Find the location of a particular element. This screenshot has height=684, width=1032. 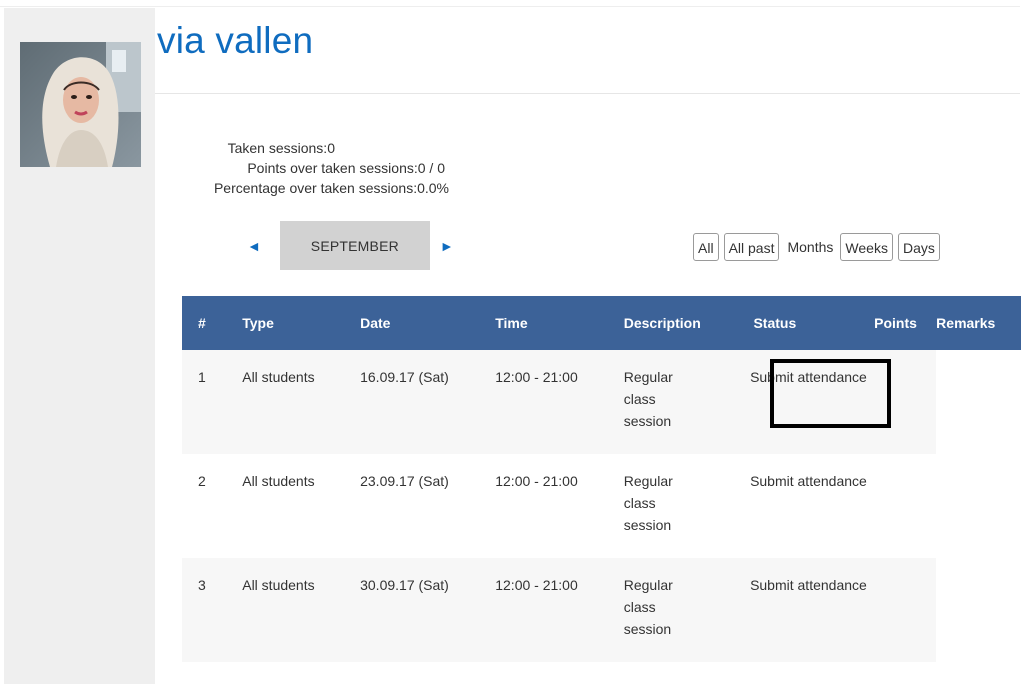

header-description: Description is located at coordinates (687, 323).